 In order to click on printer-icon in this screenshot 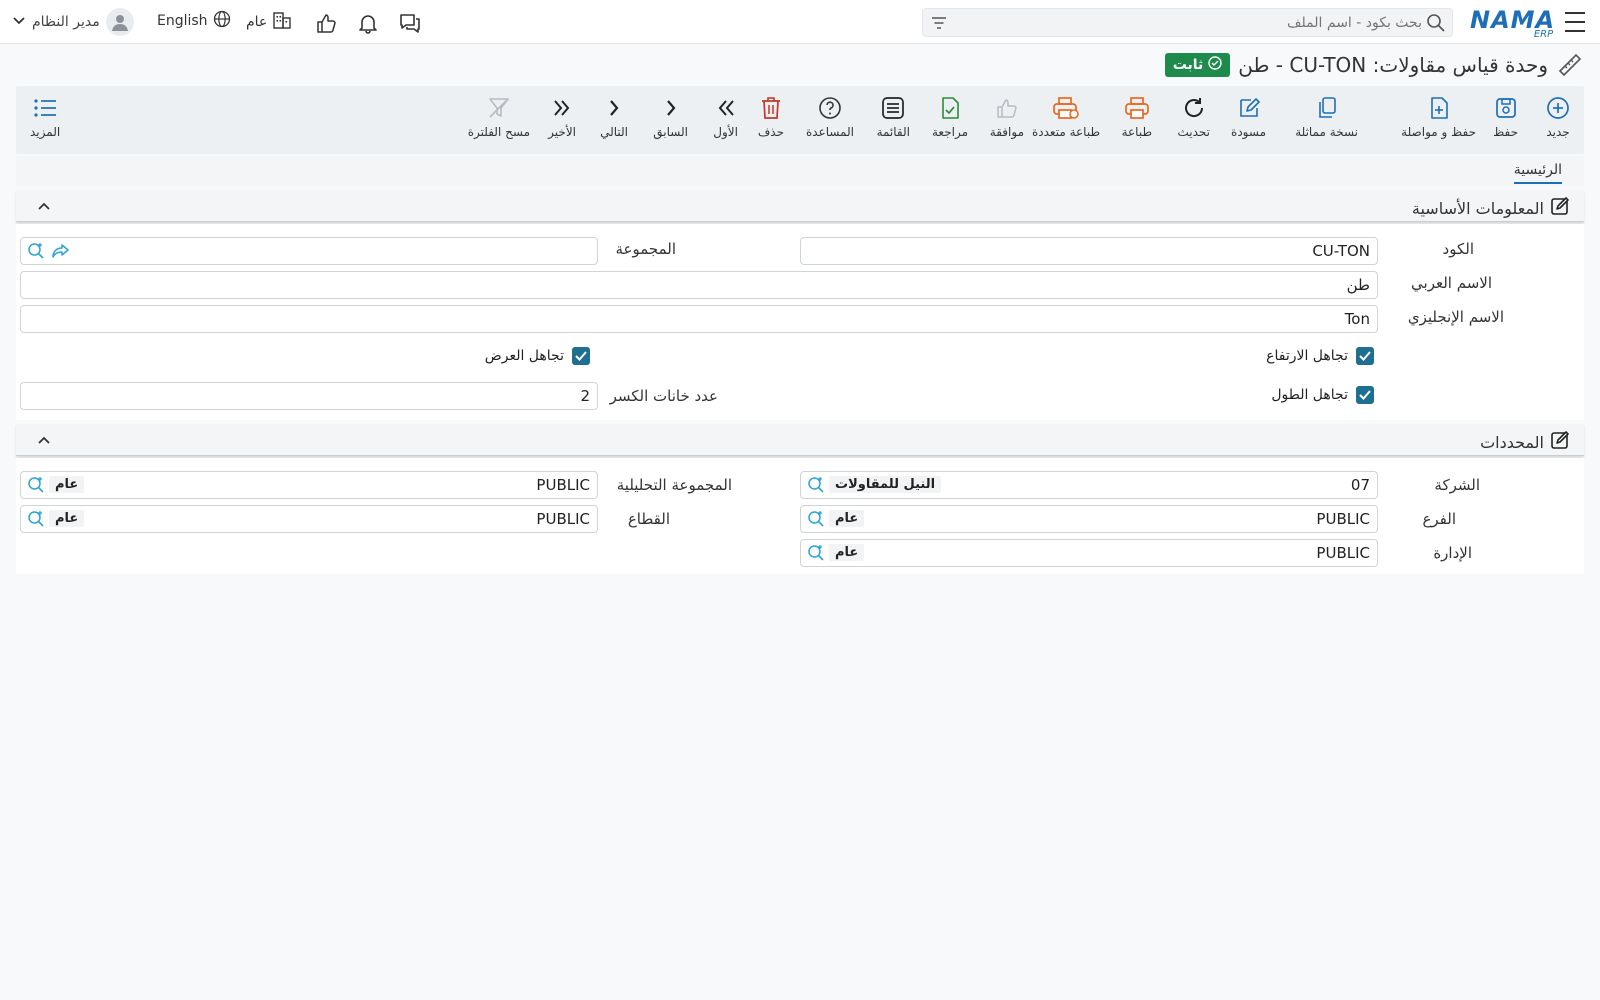, I will do `click(1137, 108)`.